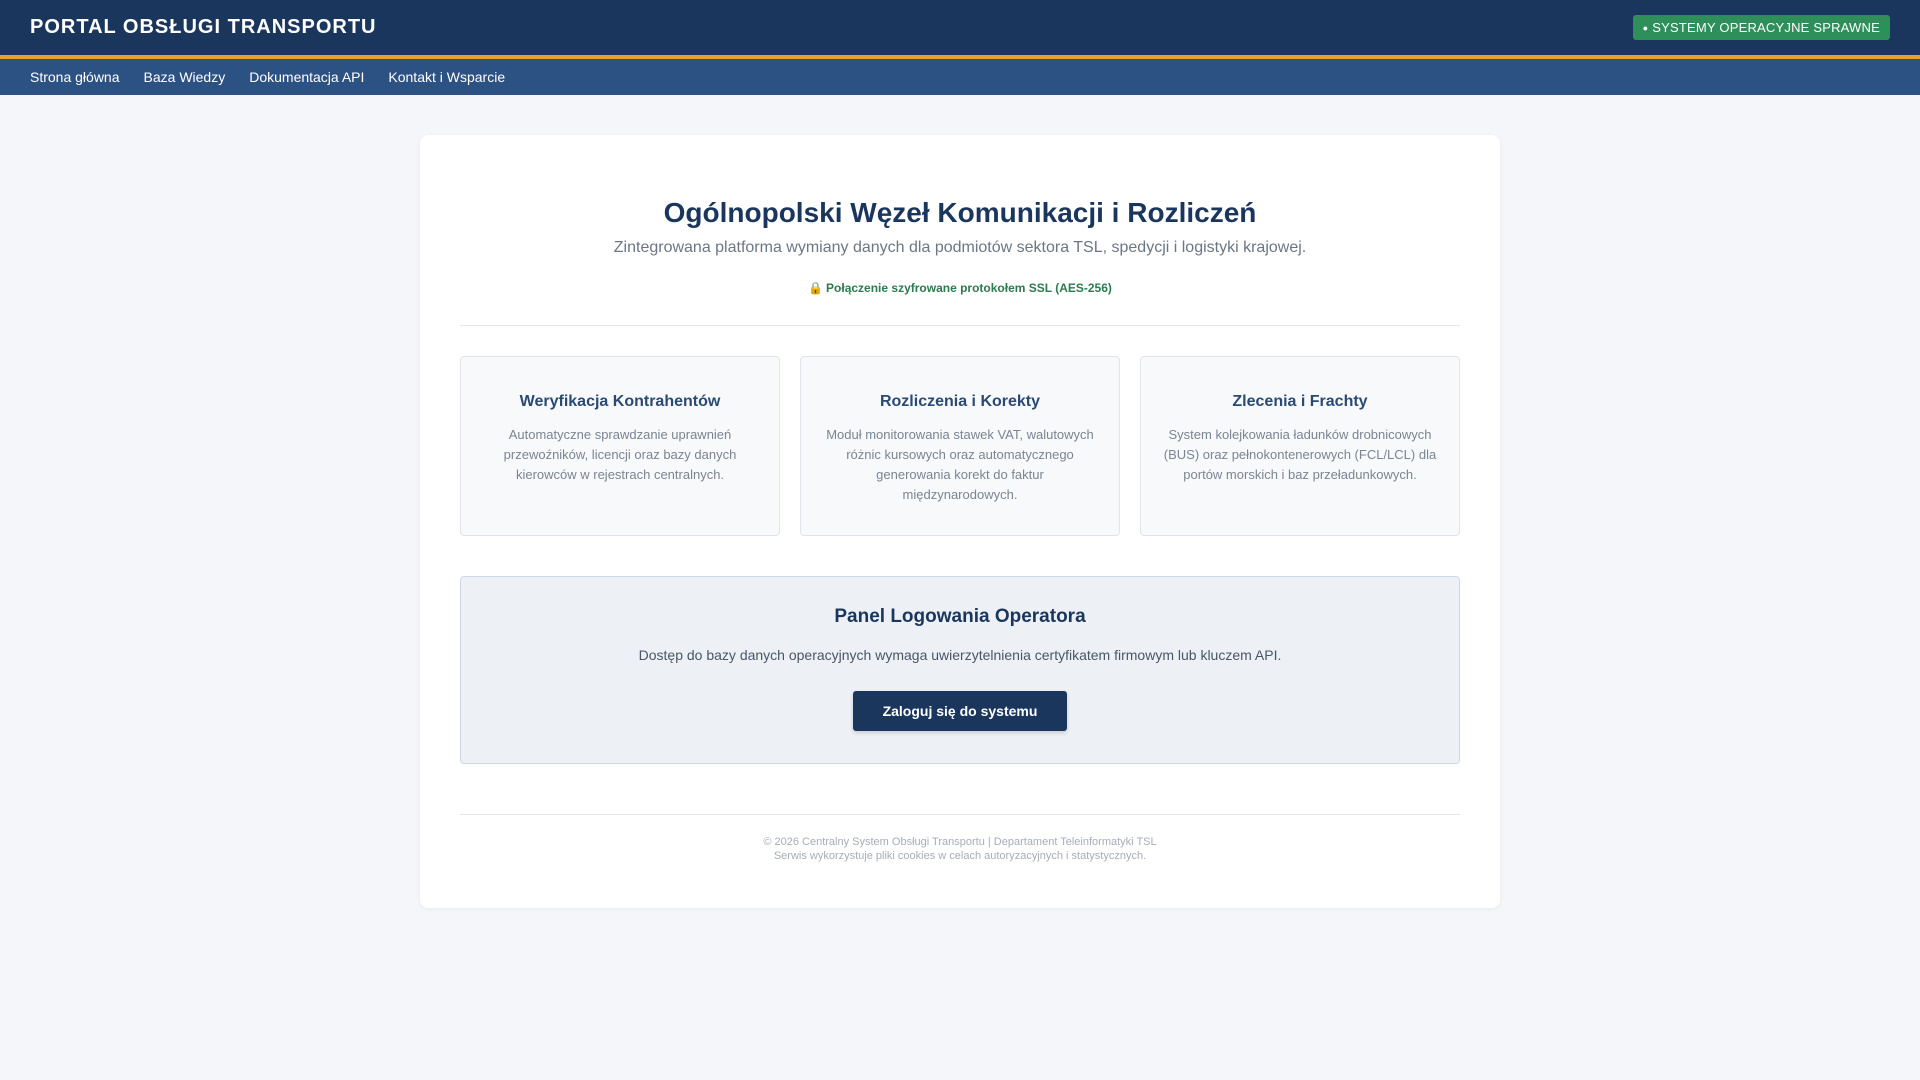  I want to click on portal-title: PORTAL OBSŁUGI TRANSPORTU, so click(203, 27).